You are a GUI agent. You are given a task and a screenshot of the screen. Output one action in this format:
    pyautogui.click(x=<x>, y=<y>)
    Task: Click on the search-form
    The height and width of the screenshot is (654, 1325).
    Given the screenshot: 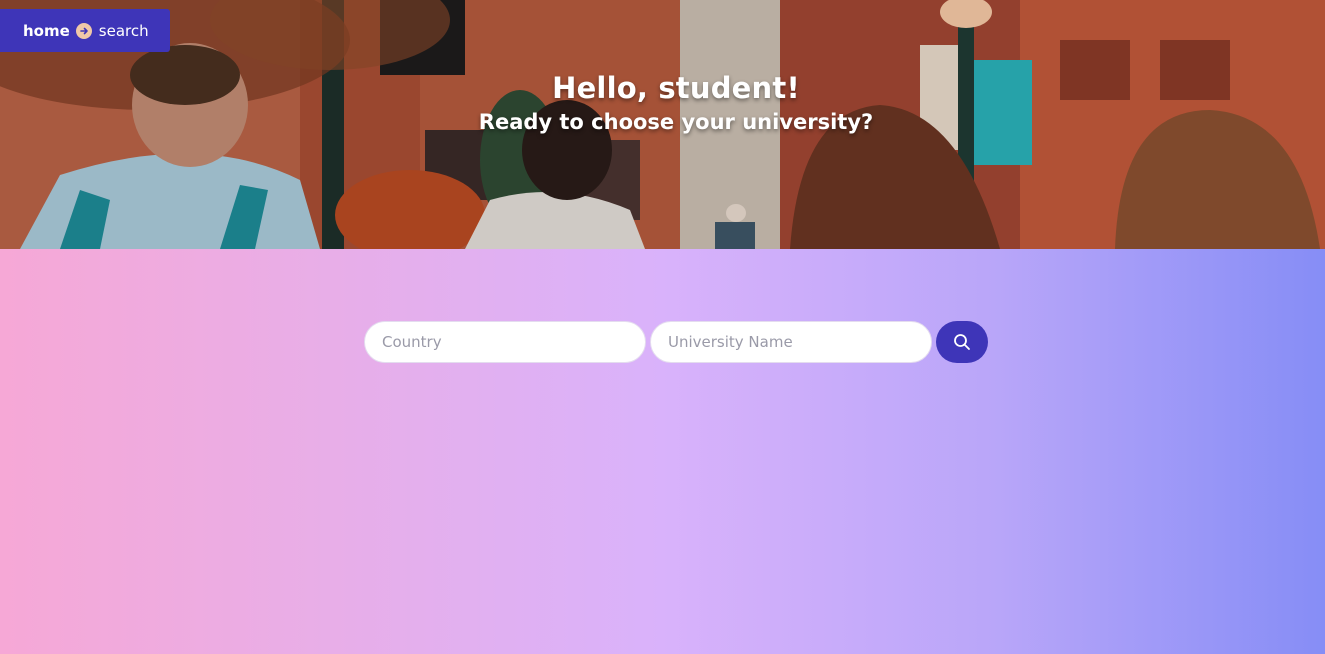 What is the action you would take?
    pyautogui.click(x=676, y=342)
    